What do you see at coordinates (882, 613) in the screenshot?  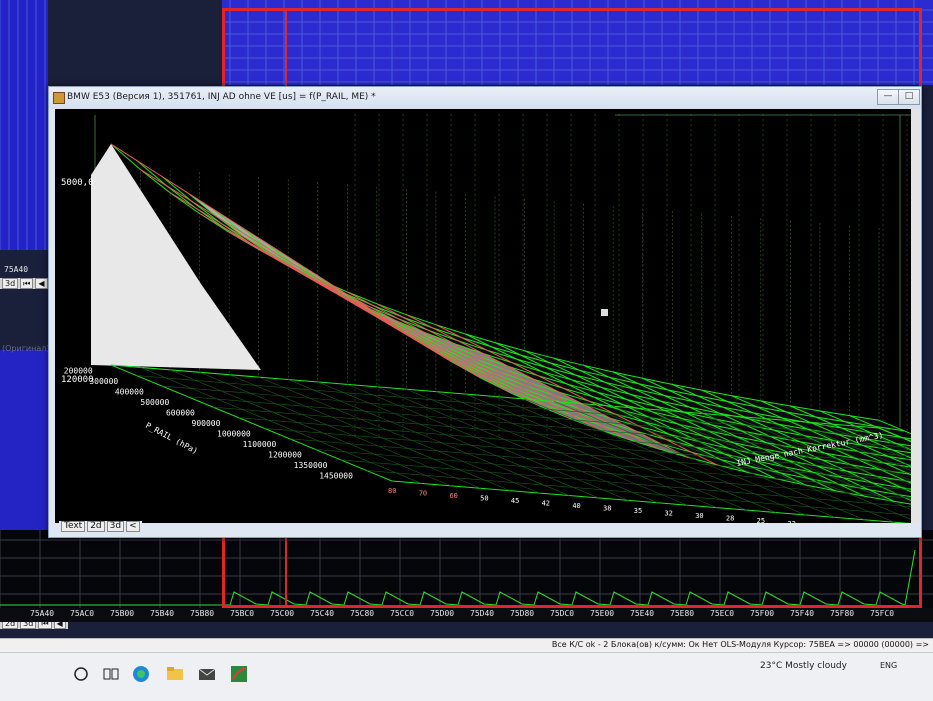 I see `ruler-address-label: 75FC0` at bounding box center [882, 613].